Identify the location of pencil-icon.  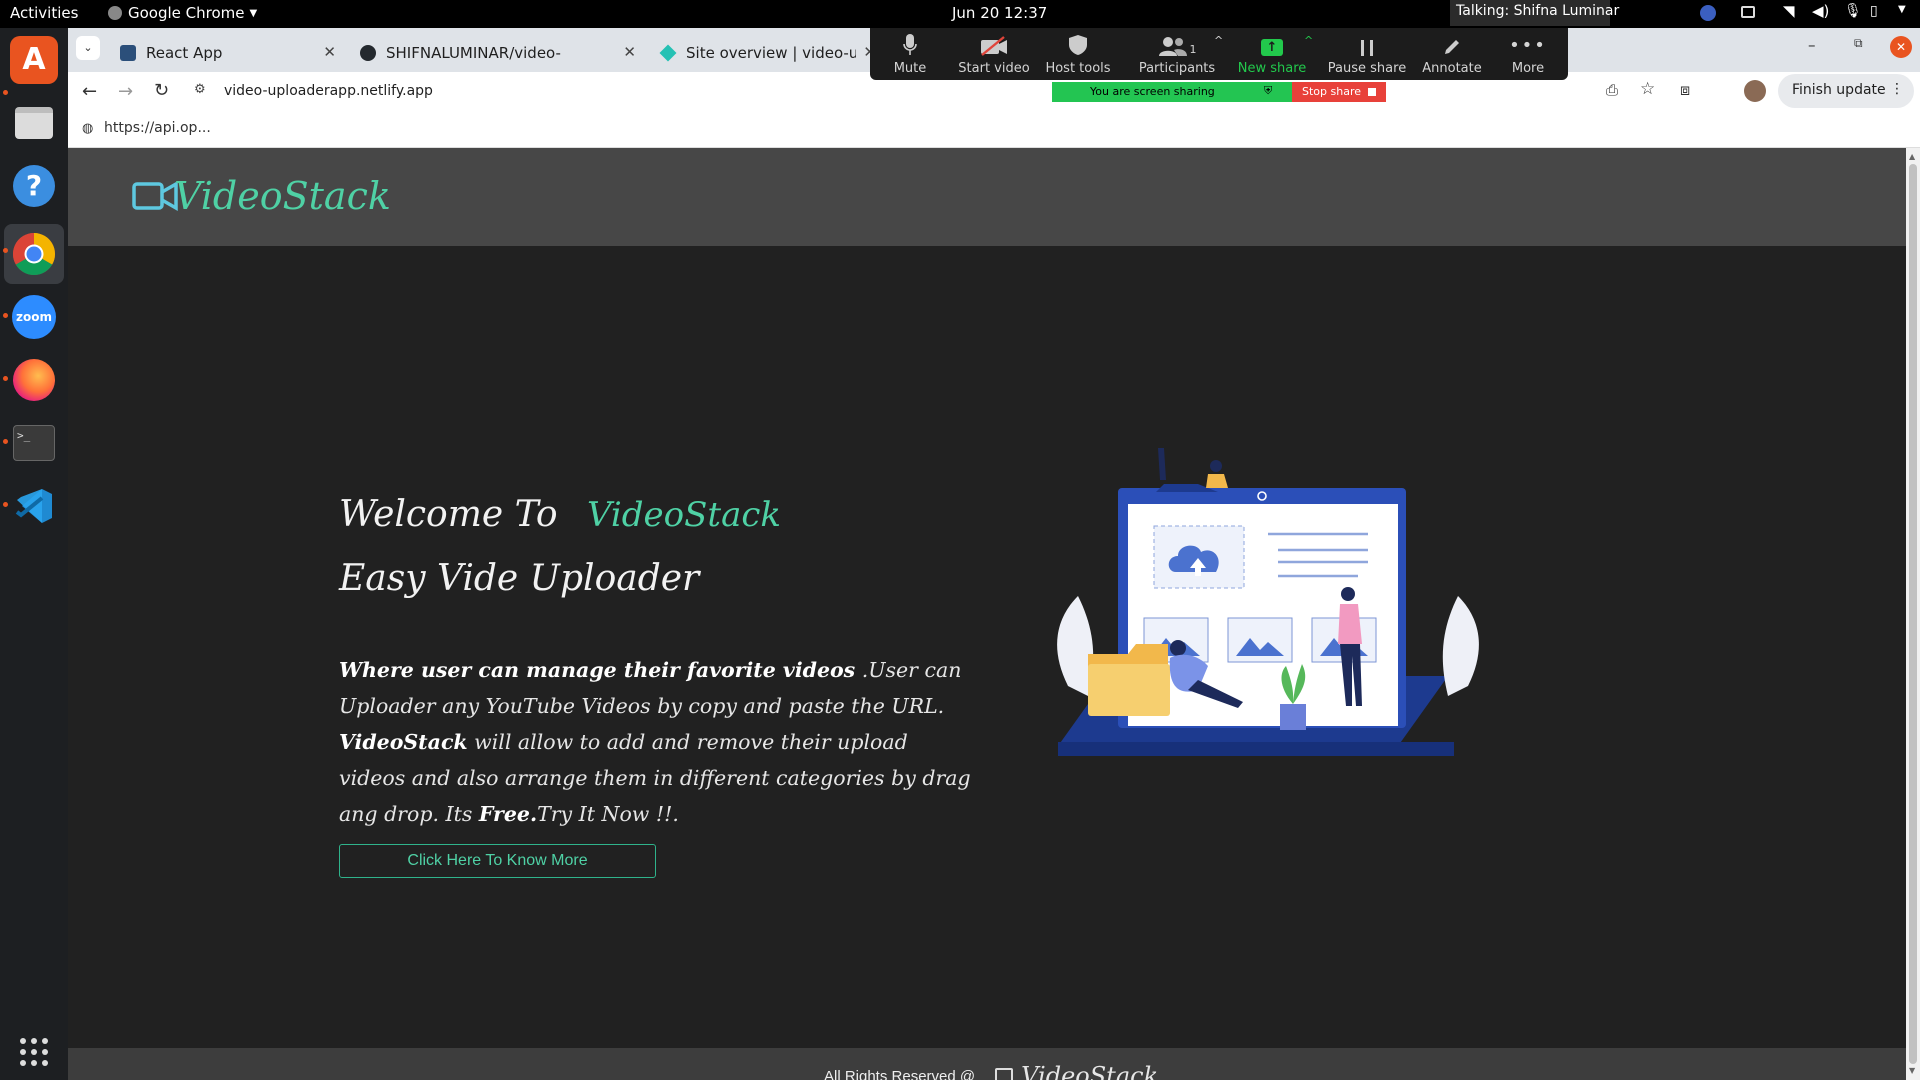
(1452, 44).